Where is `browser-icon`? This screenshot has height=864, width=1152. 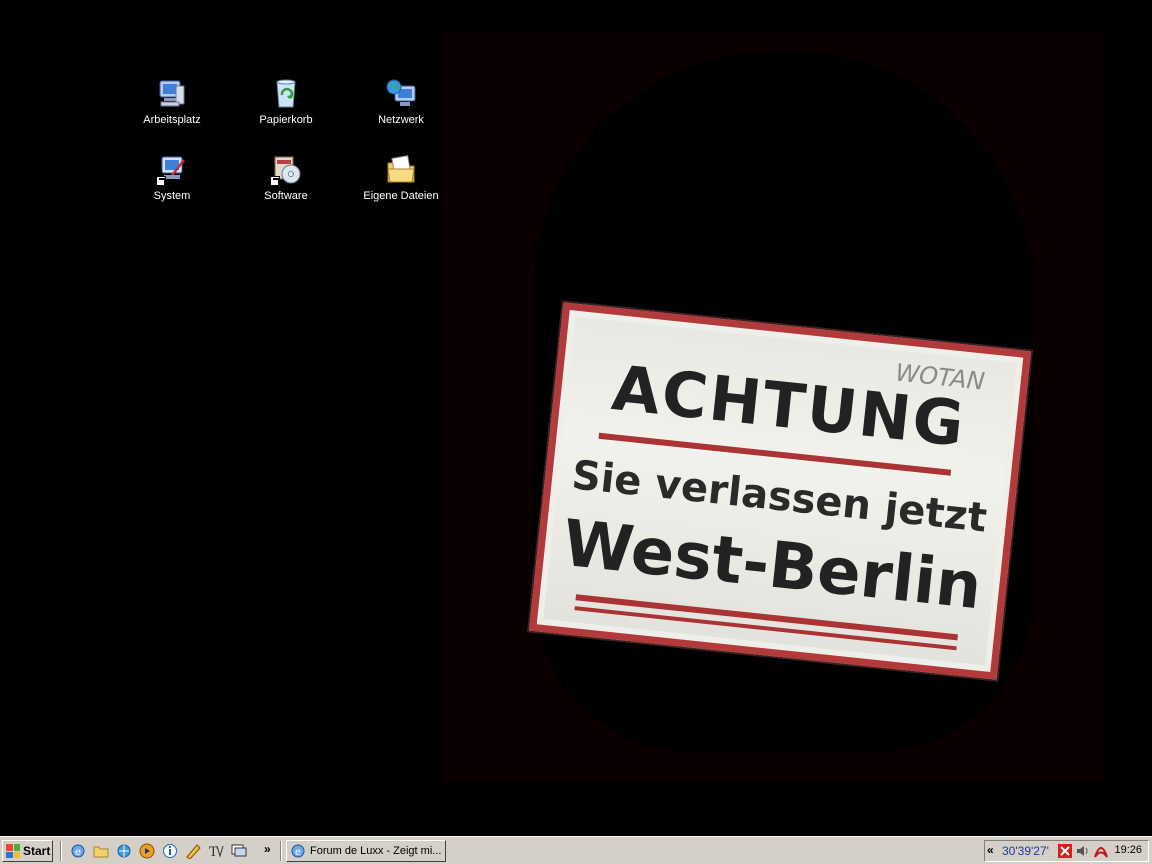 browser-icon is located at coordinates (124, 851).